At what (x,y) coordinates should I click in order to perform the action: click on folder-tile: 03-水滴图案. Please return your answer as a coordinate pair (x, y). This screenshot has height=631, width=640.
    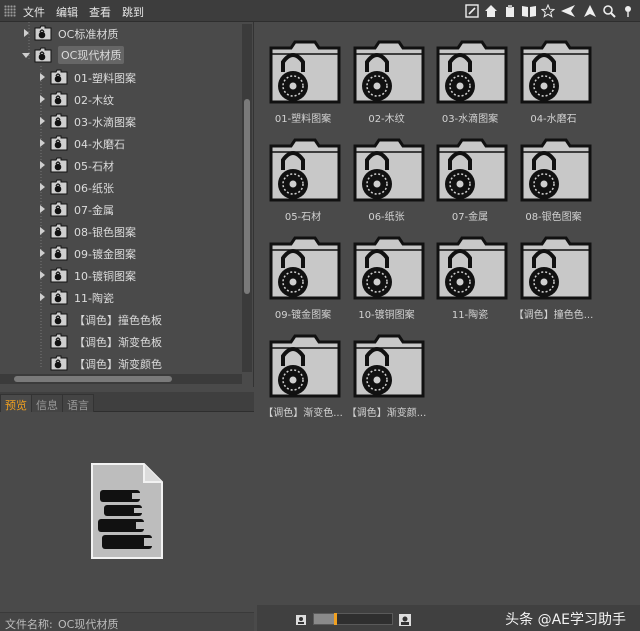
    Looking at the image, I should click on (469, 75).